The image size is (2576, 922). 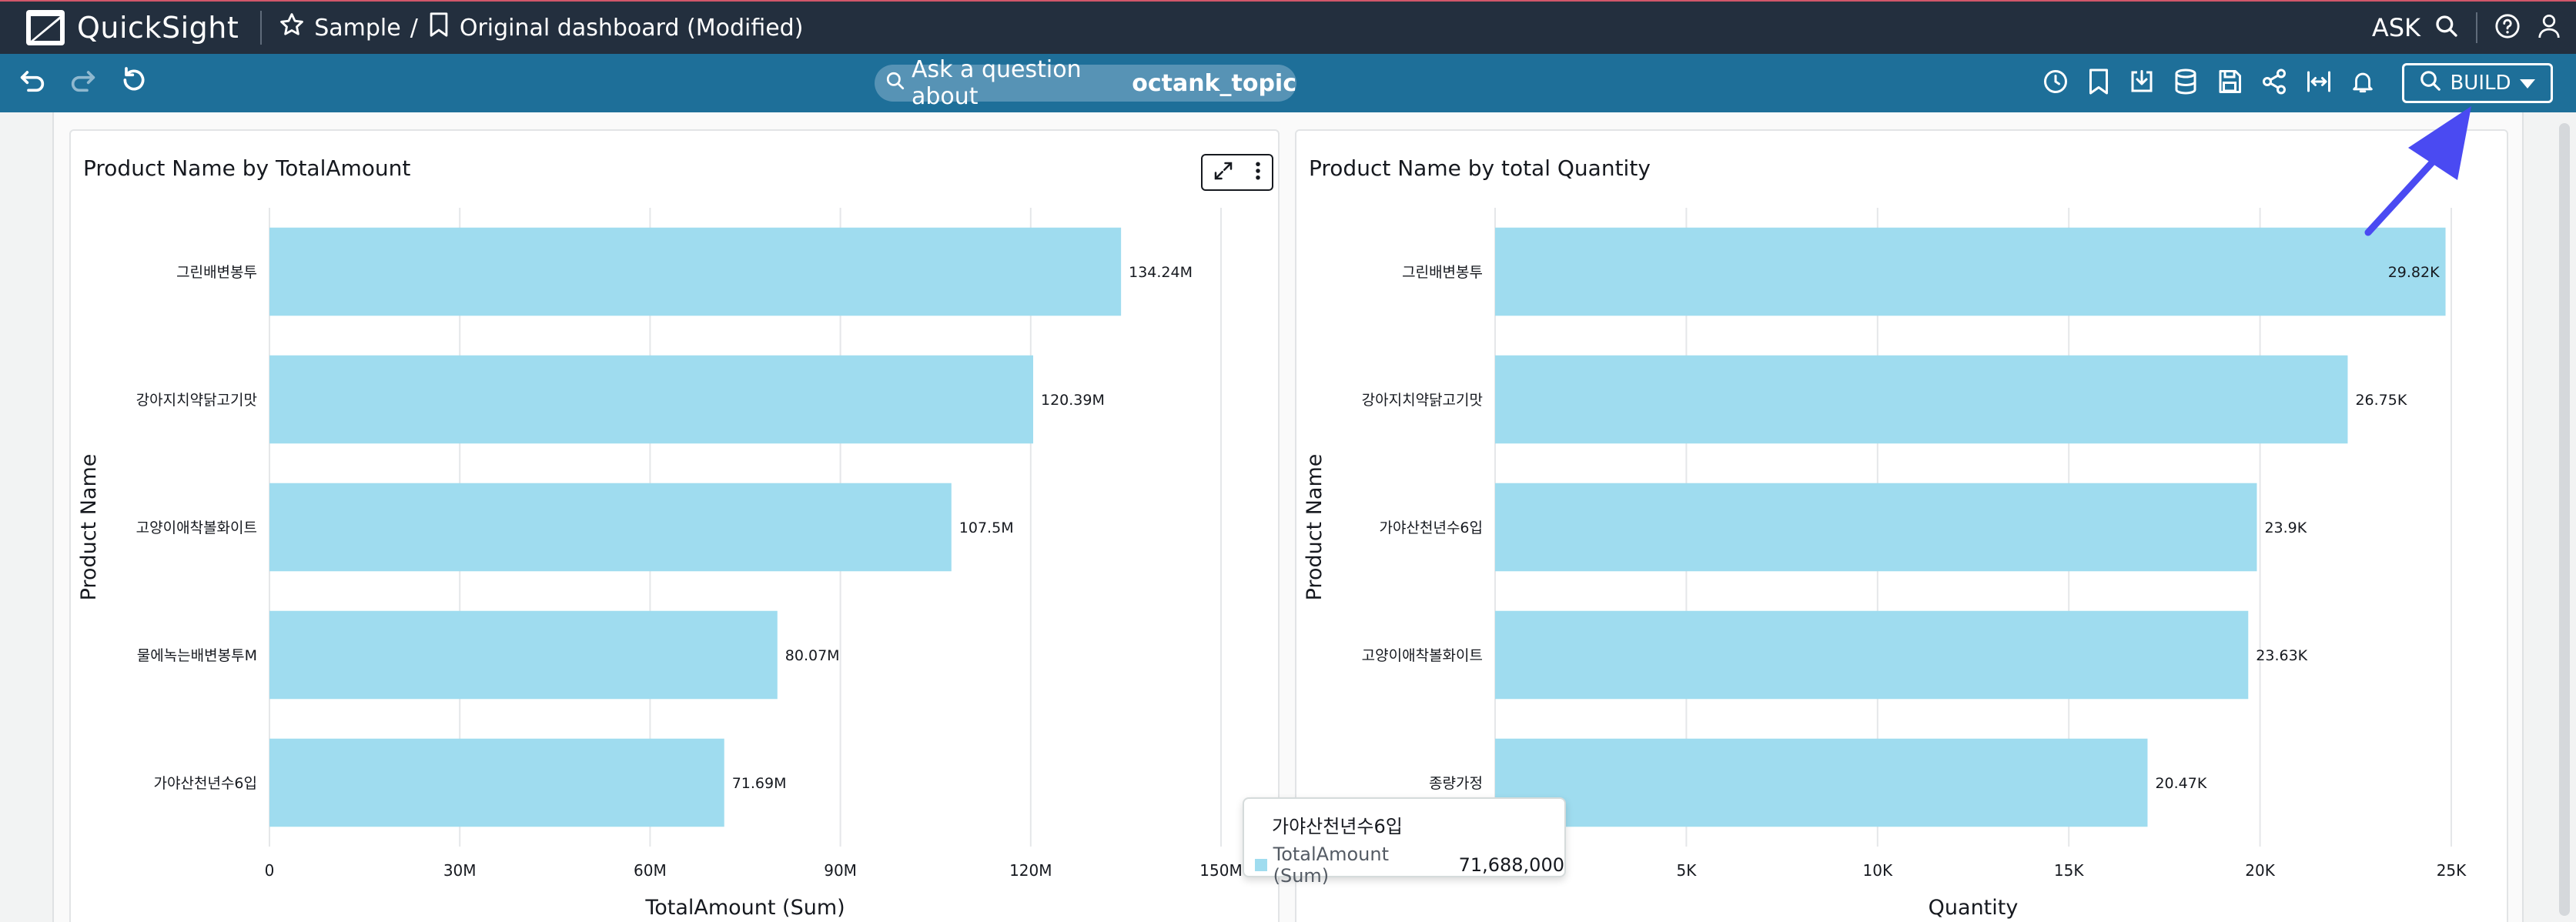 I want to click on breadcrumb: Sample / Original dashboard (Modified), so click(x=541, y=28).